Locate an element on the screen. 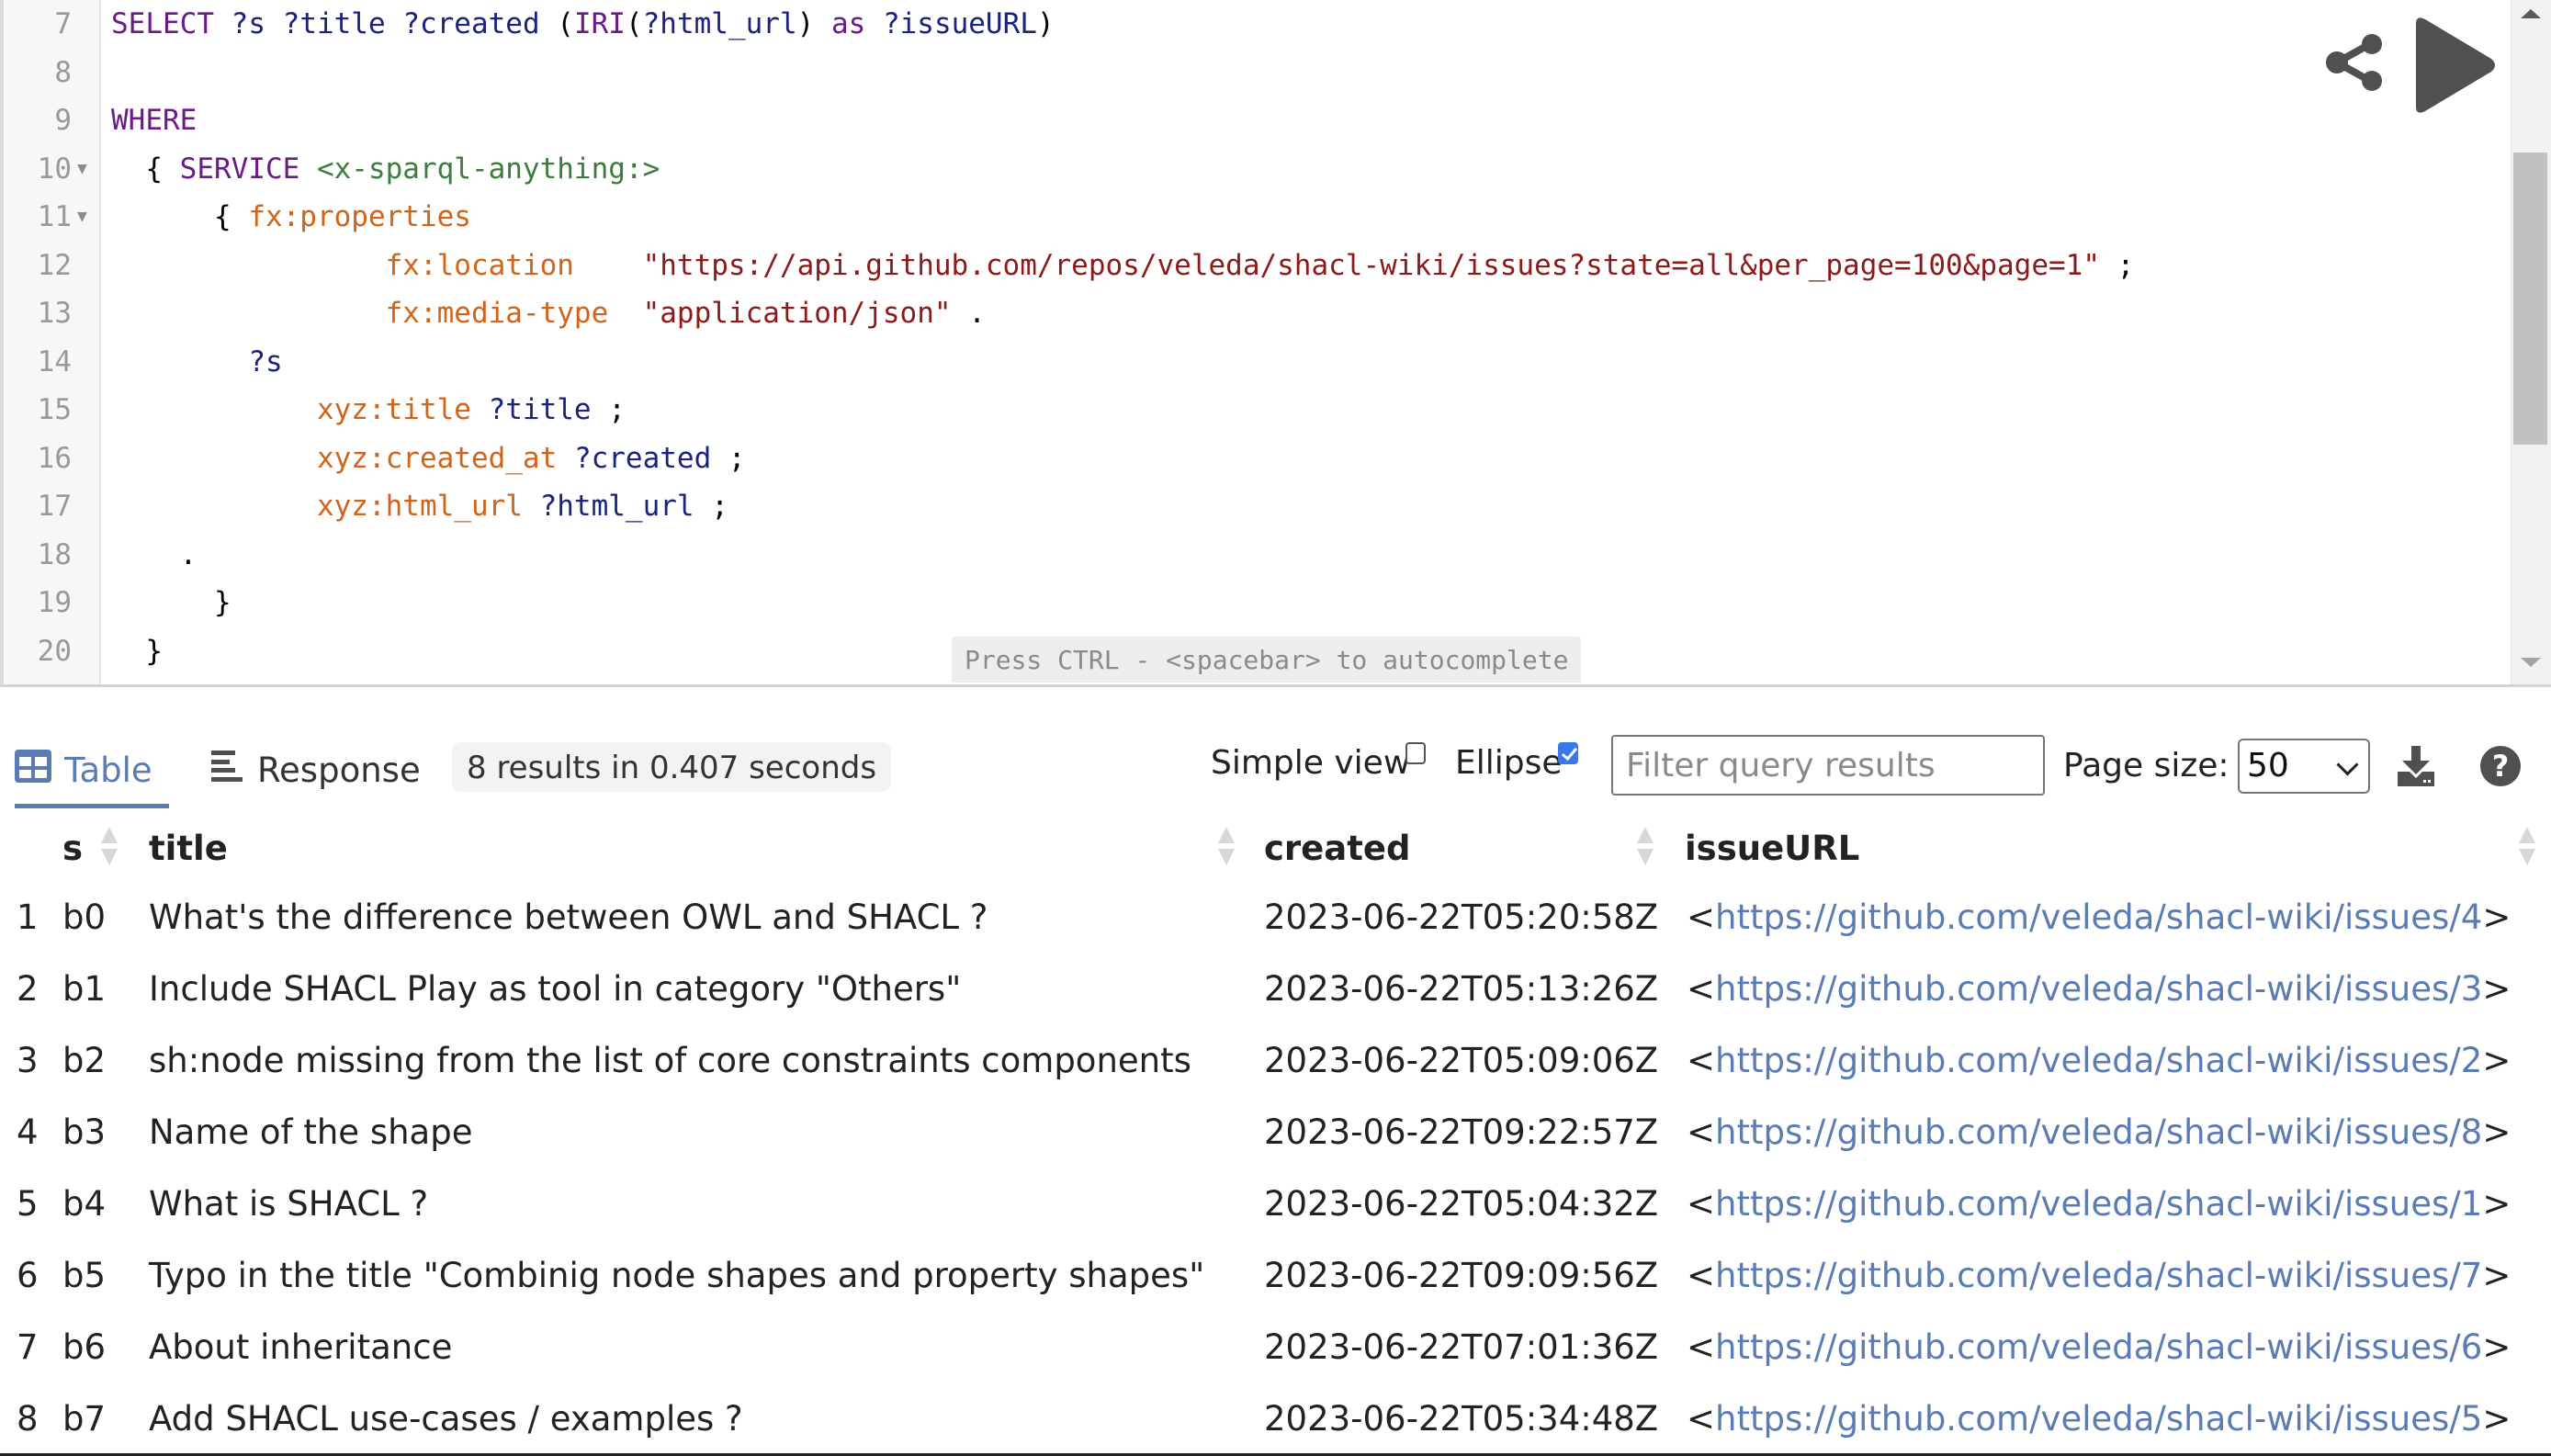 This screenshot has width=2551, height=1456. cell-created: 2023-06-22T09:09:56Z is located at coordinates (1462, 1275).